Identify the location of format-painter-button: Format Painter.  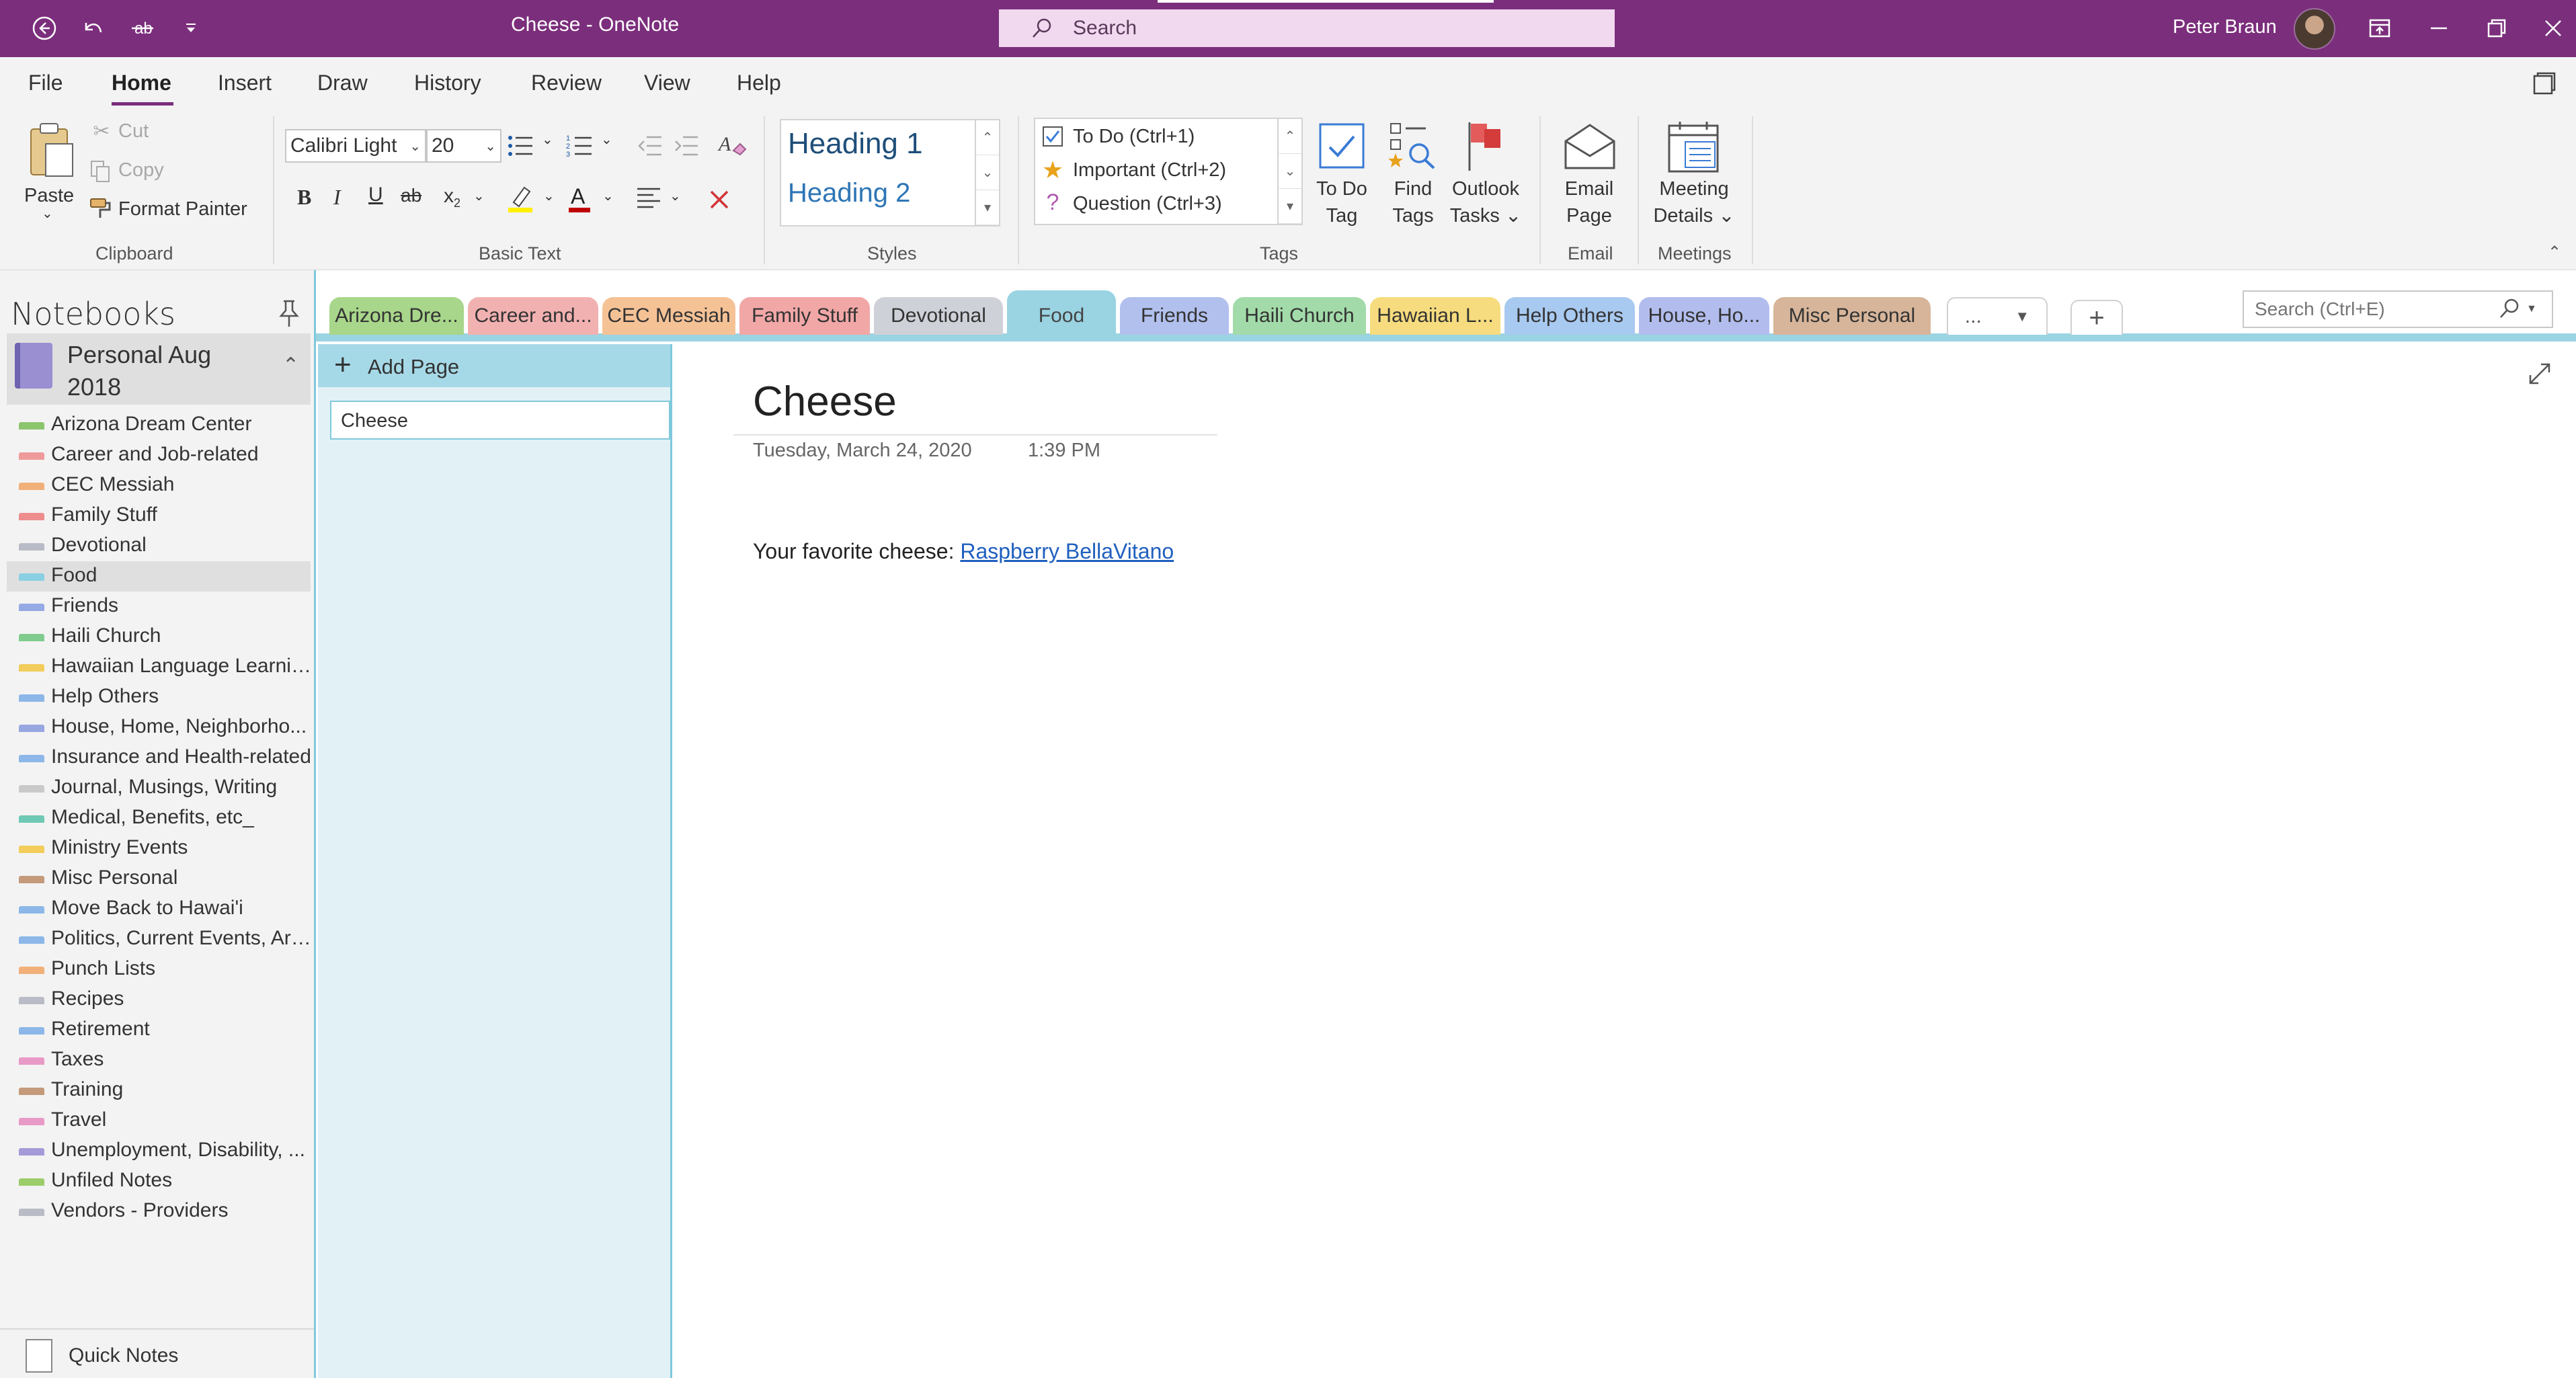
(182, 209).